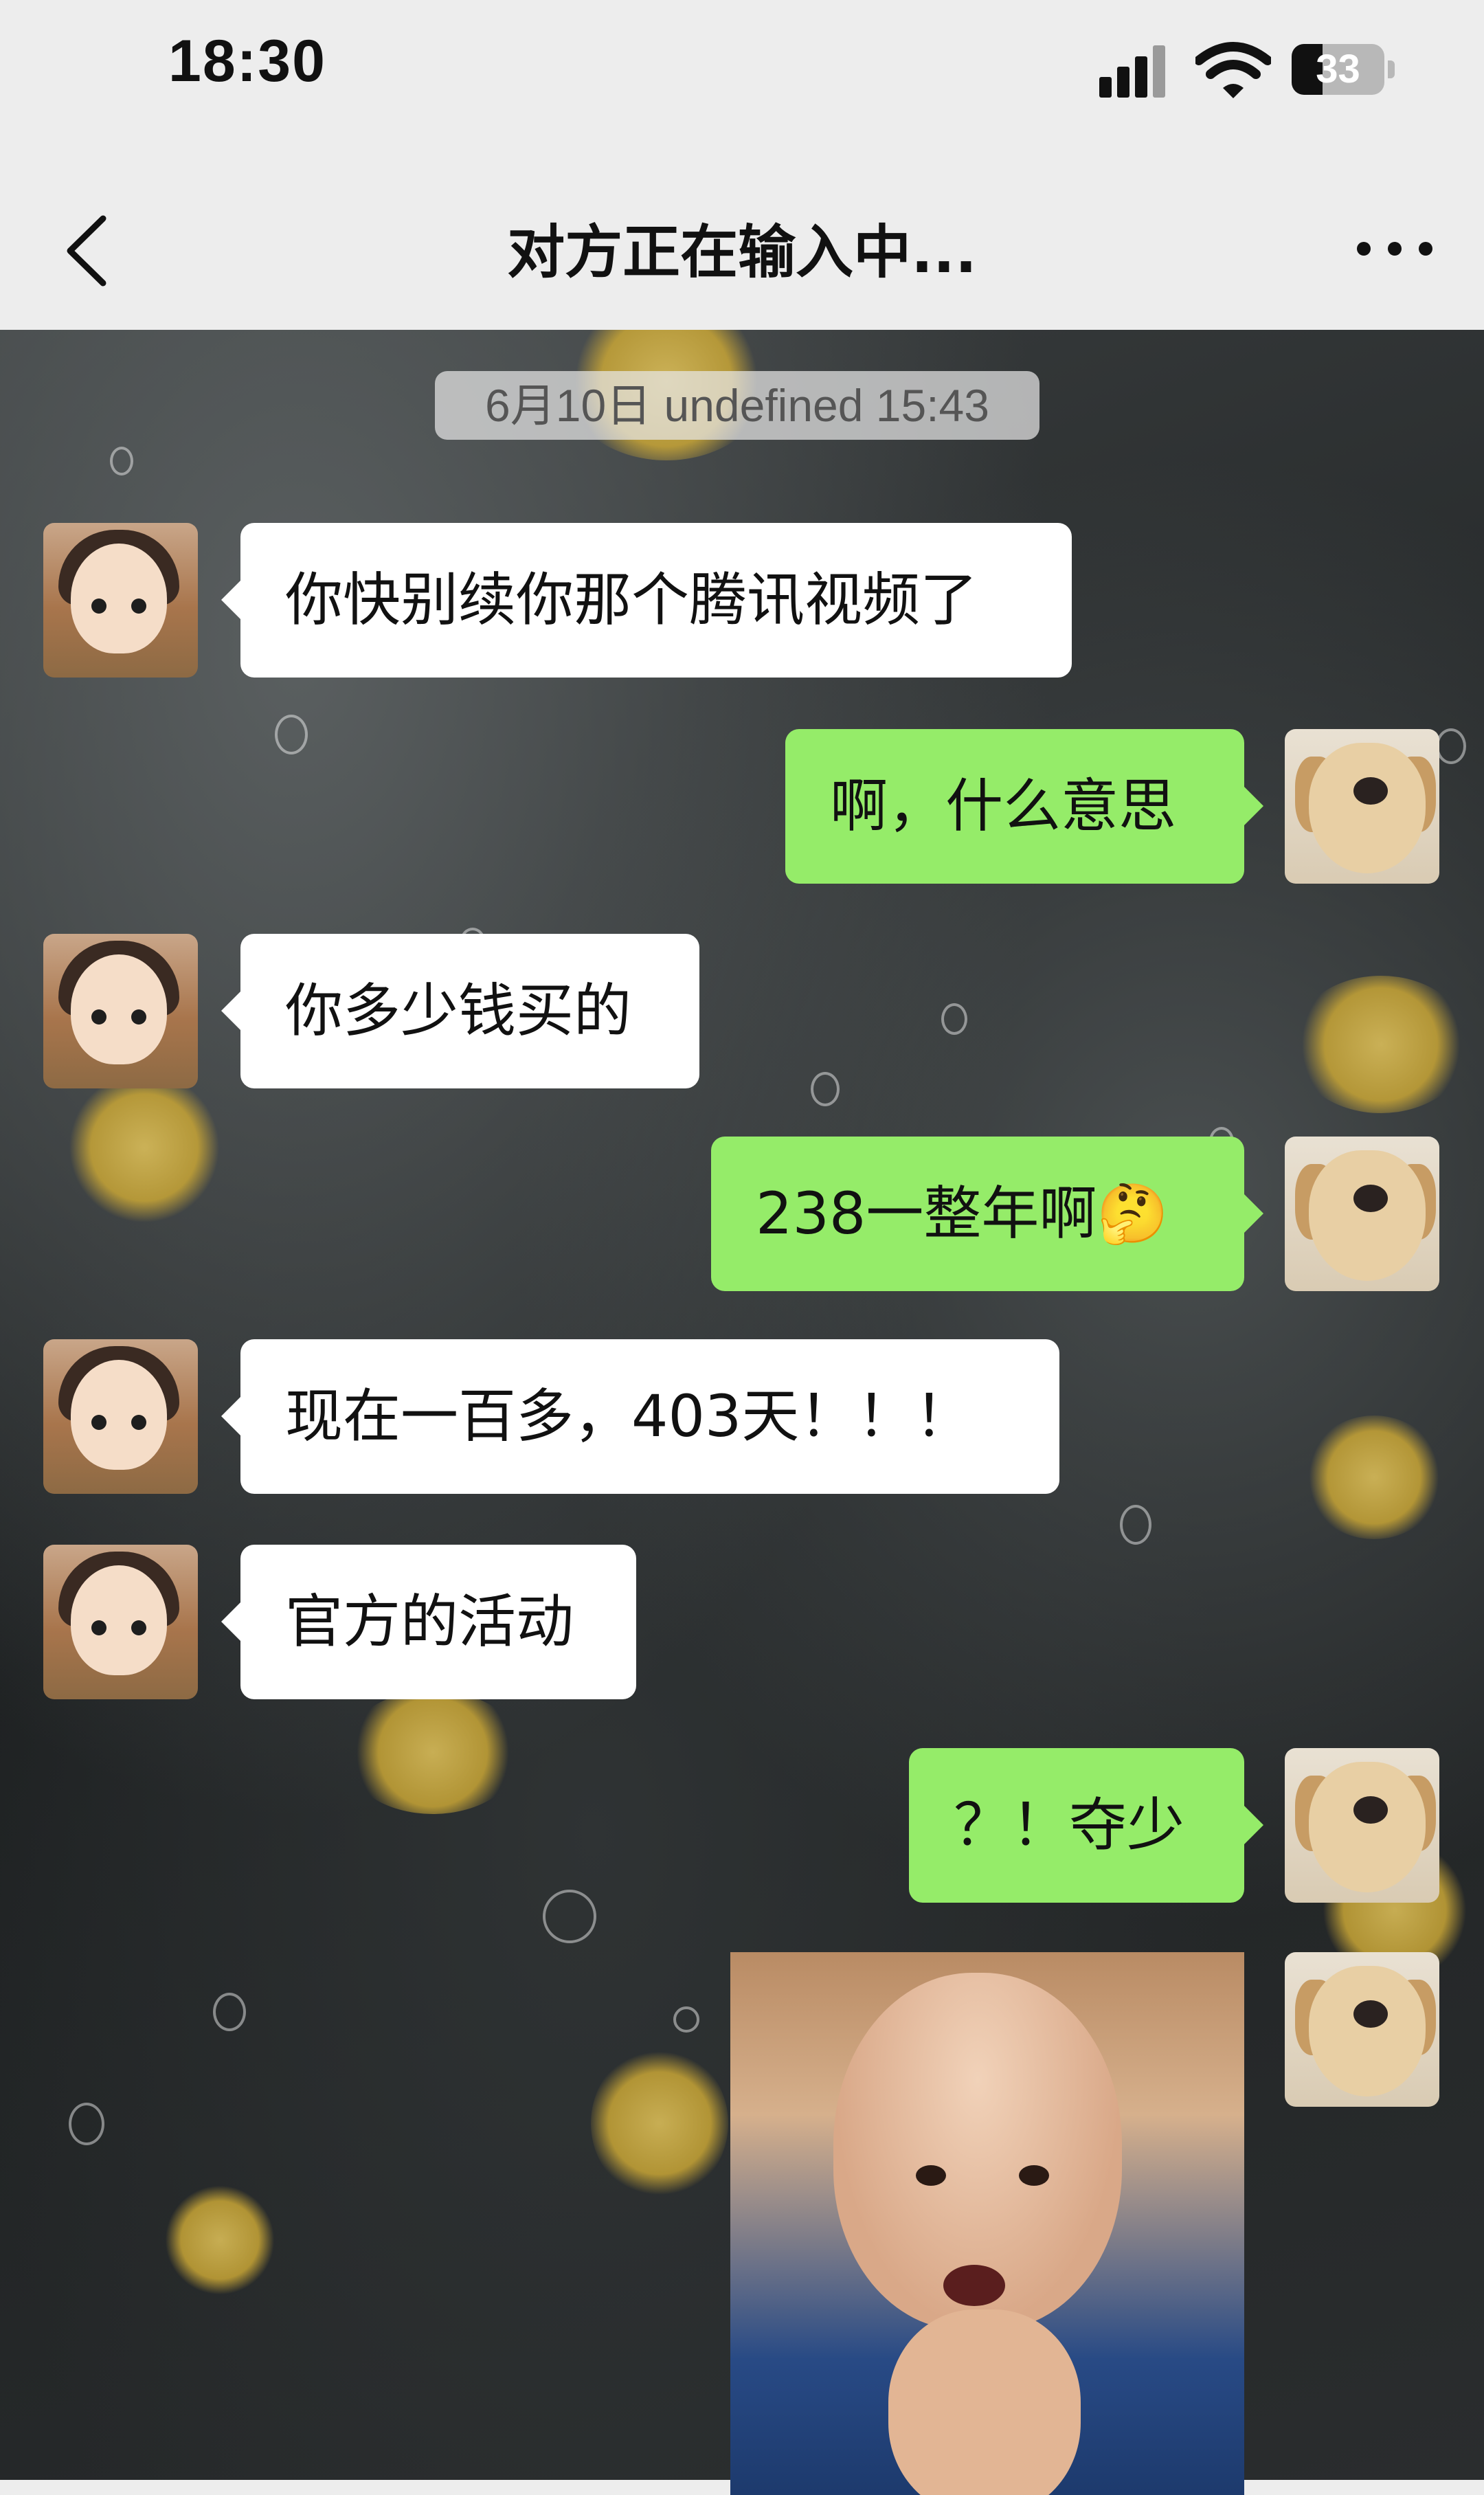  What do you see at coordinates (629, 1416) in the screenshot?
I see `message-text: 现在一百多，403天！！！` at bounding box center [629, 1416].